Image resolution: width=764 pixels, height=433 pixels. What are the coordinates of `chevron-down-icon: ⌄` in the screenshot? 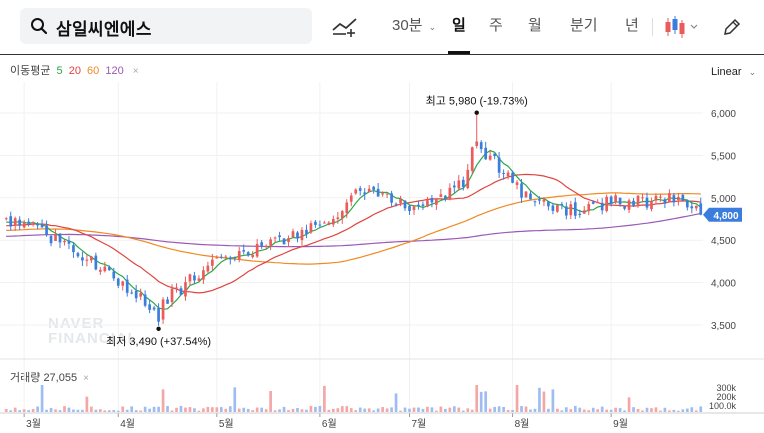 It's located at (432, 27).